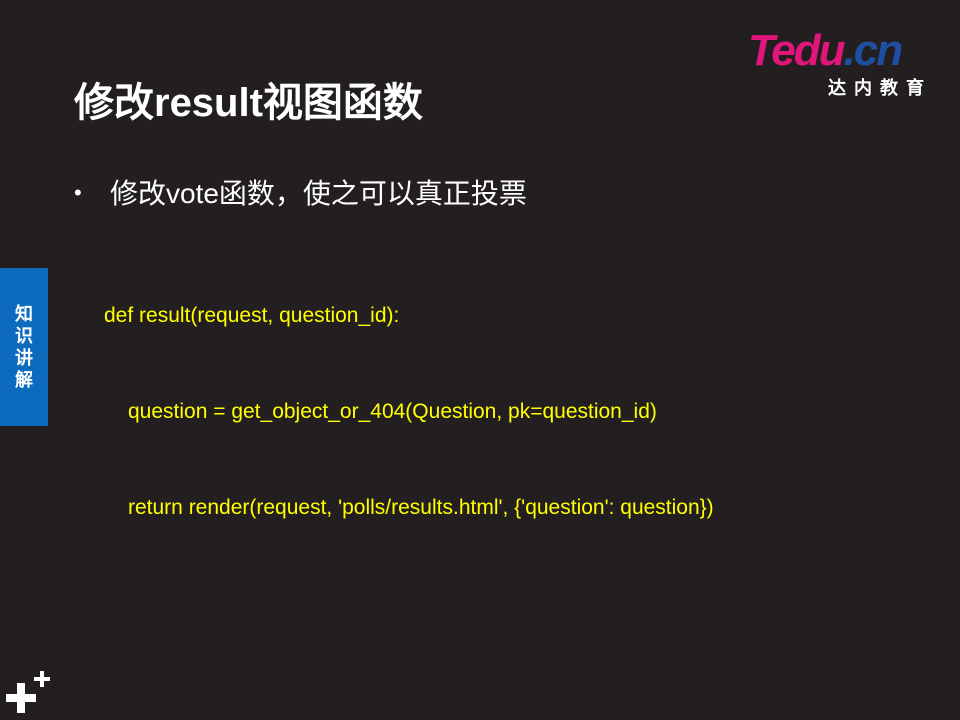 This screenshot has width=960, height=720. Describe the element at coordinates (24, 336) in the screenshot. I see `side-tab-char: 识` at that location.